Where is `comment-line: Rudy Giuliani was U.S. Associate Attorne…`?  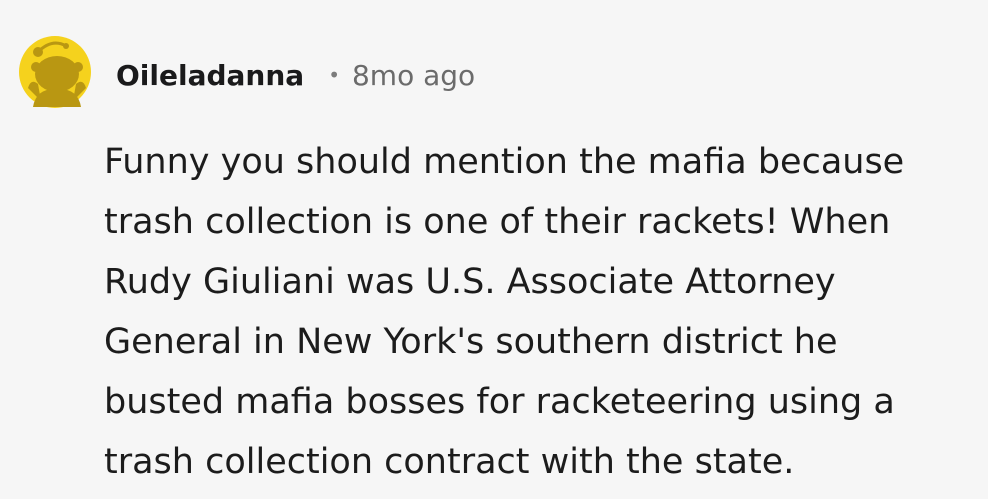
comment-line: Rudy Giuliani was U.S. Associate Attorne… is located at coordinates (470, 282).